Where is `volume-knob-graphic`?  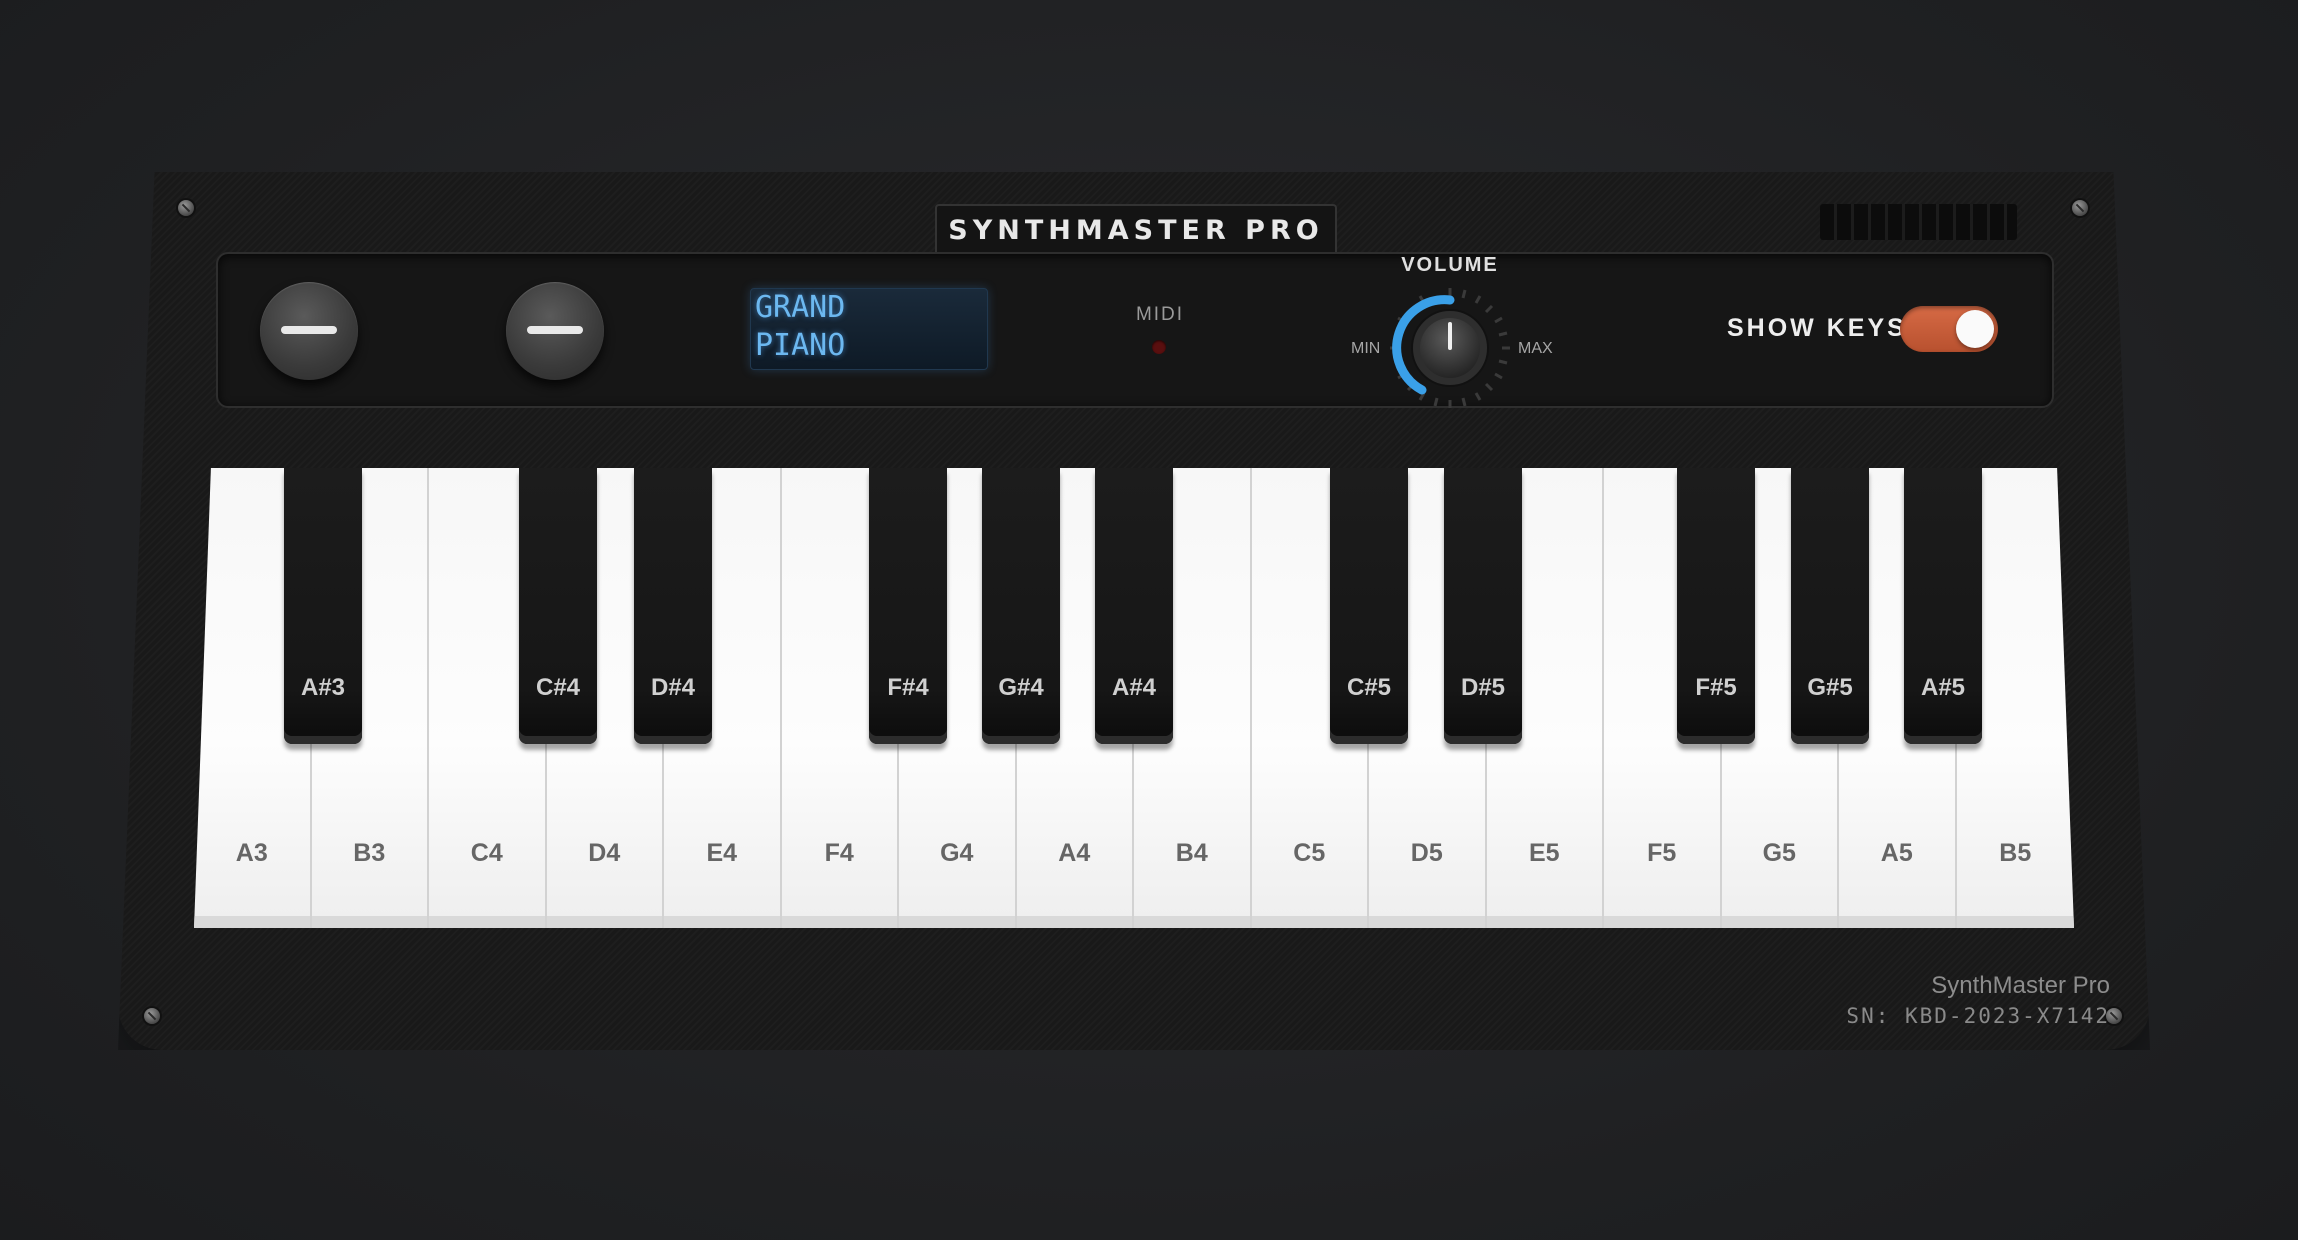 volume-knob-graphic is located at coordinates (1450, 348).